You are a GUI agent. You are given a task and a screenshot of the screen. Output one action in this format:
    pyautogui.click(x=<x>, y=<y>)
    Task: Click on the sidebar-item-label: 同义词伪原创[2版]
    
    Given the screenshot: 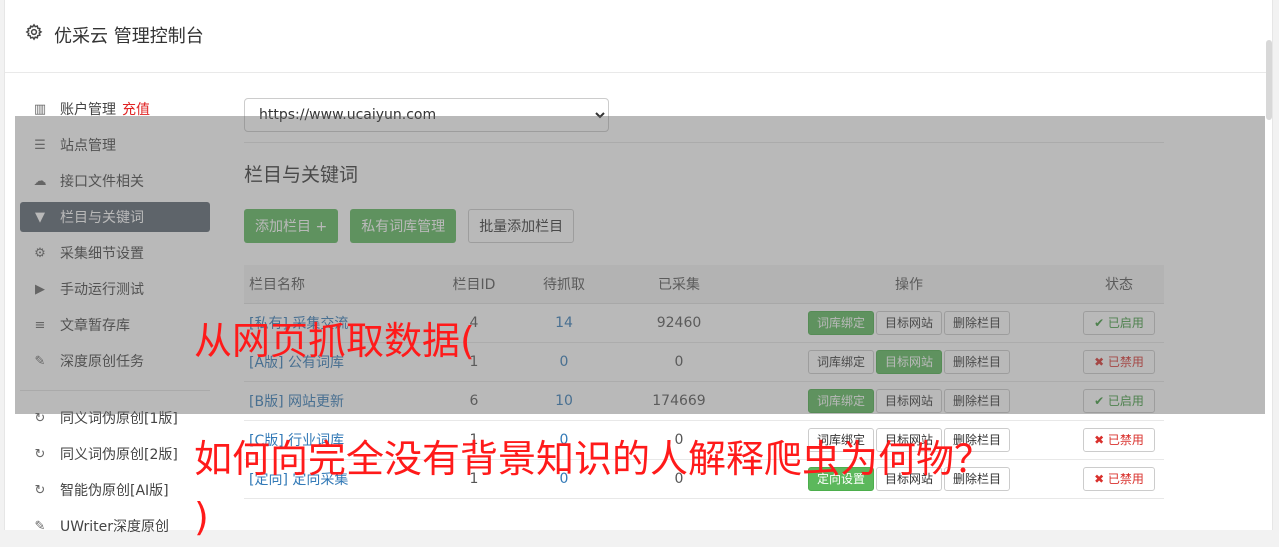 What is the action you would take?
    pyautogui.click(x=119, y=455)
    